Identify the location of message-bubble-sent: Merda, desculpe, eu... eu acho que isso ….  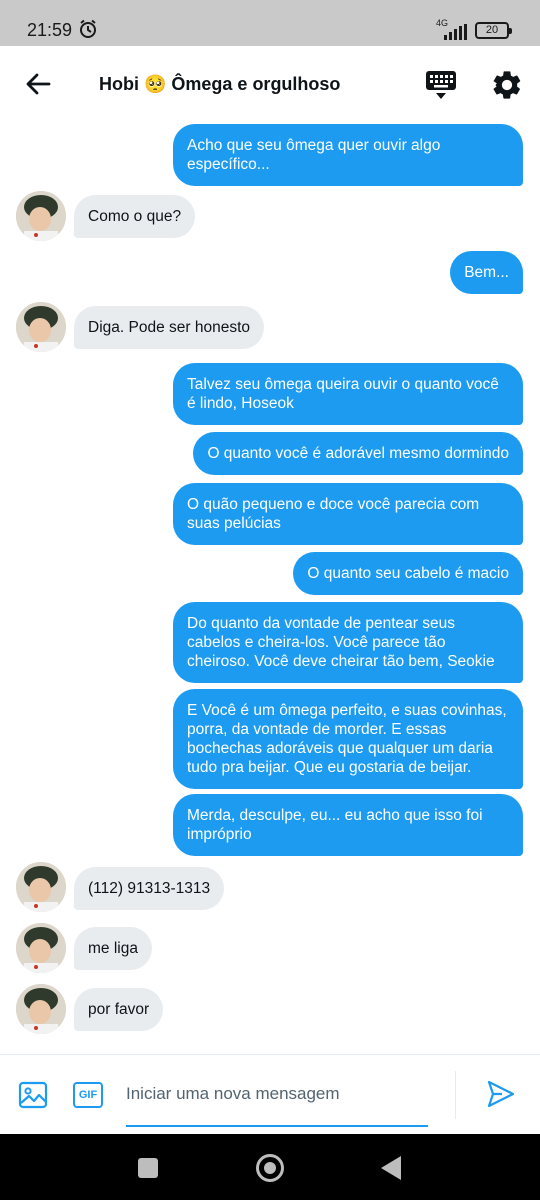
(348, 825).